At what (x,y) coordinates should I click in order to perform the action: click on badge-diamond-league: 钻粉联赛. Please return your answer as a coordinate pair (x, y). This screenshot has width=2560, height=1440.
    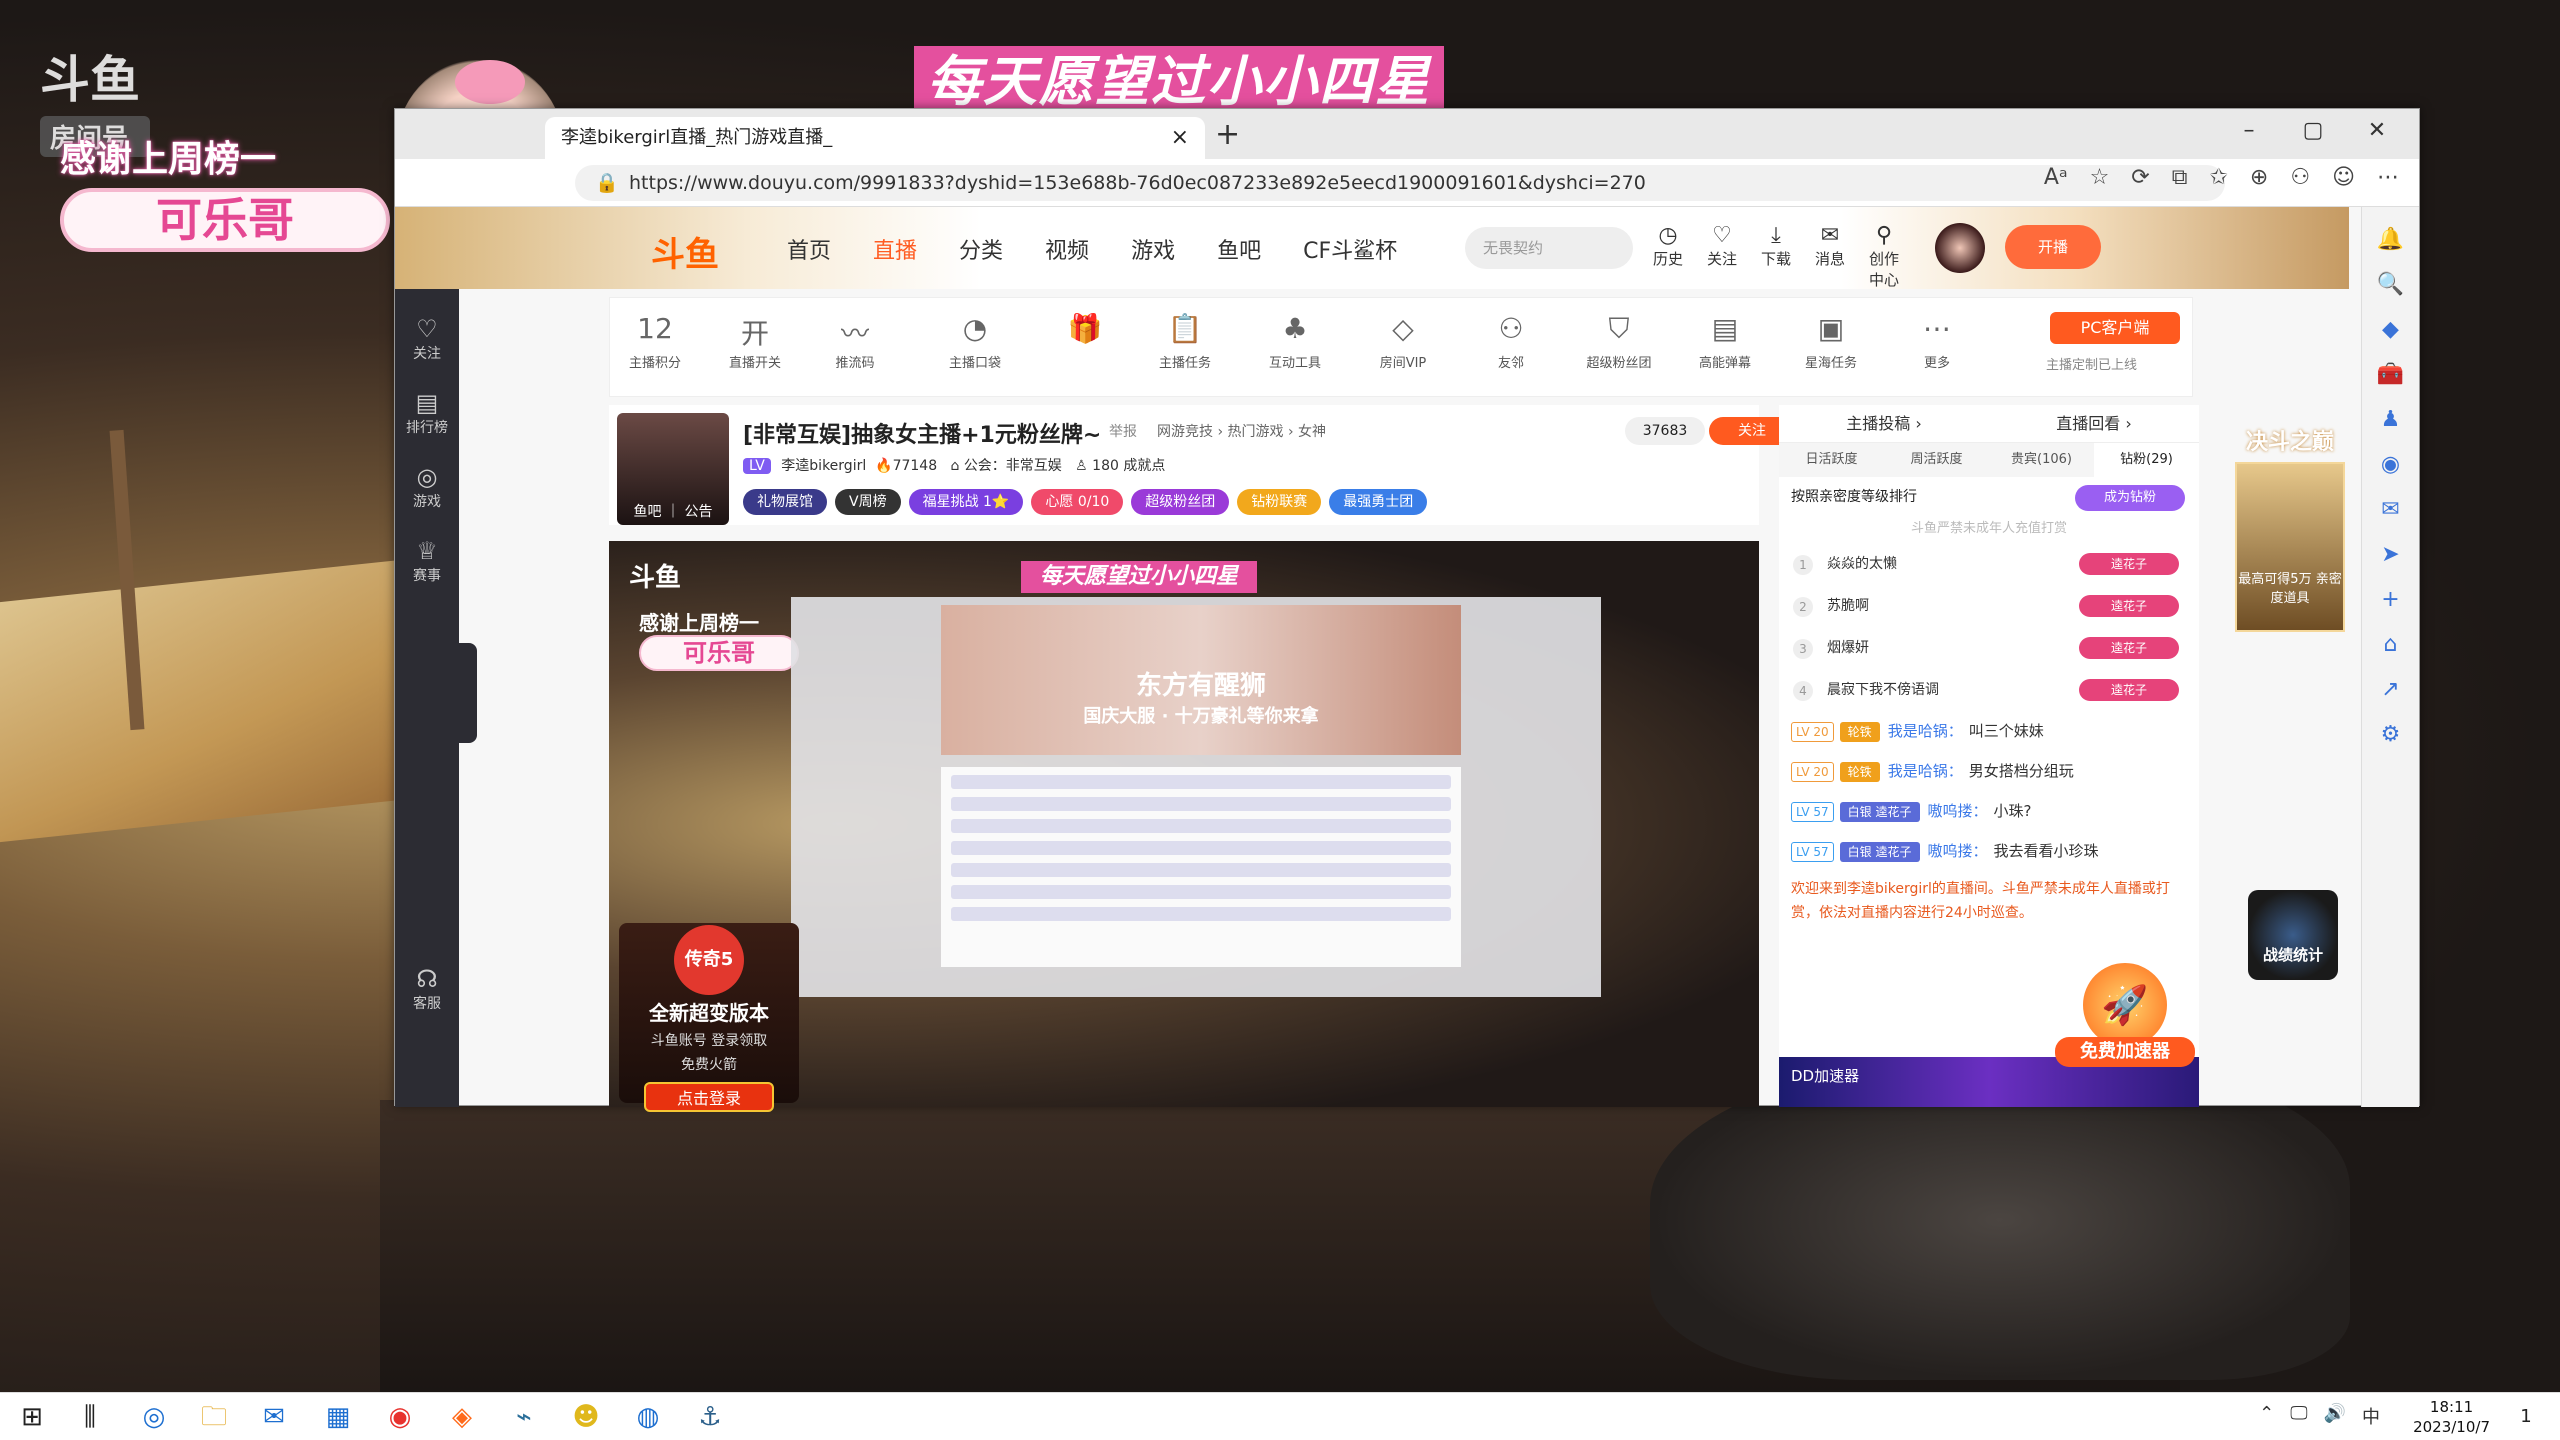
    Looking at the image, I should click on (1279, 502).